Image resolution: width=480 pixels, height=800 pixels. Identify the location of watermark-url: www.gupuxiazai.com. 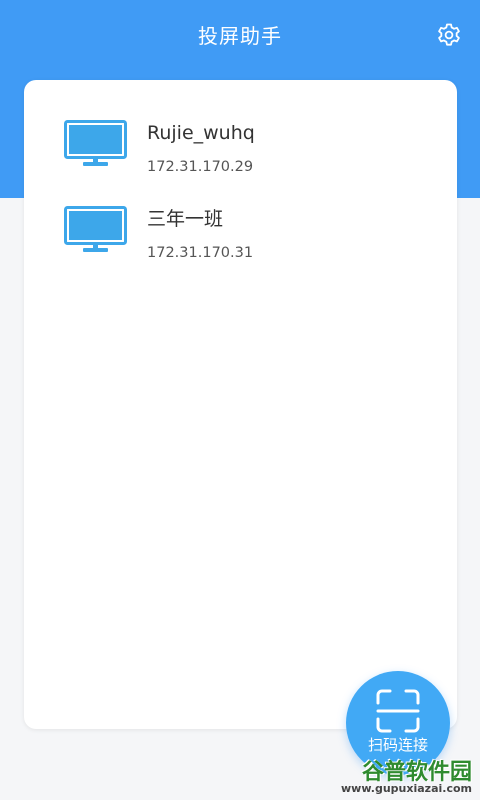
(406, 788).